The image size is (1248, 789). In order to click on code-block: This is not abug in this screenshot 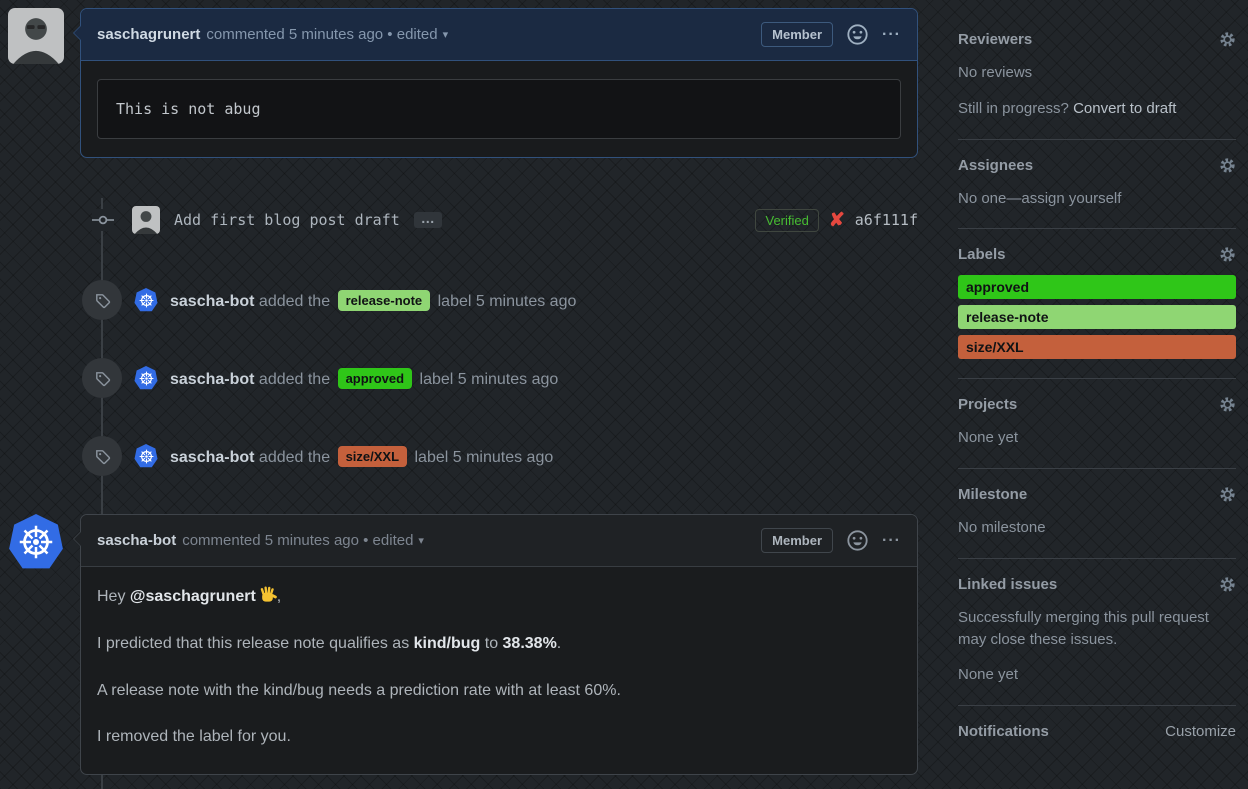, I will do `click(499, 109)`.